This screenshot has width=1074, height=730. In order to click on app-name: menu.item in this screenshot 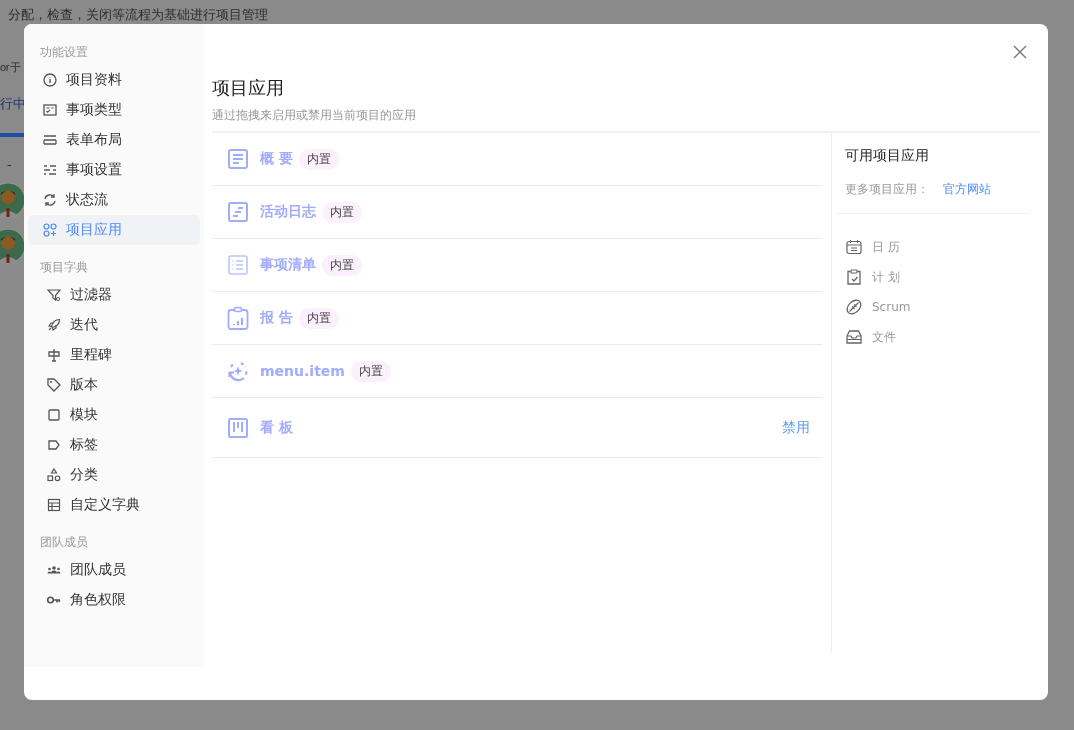, I will do `click(302, 371)`.